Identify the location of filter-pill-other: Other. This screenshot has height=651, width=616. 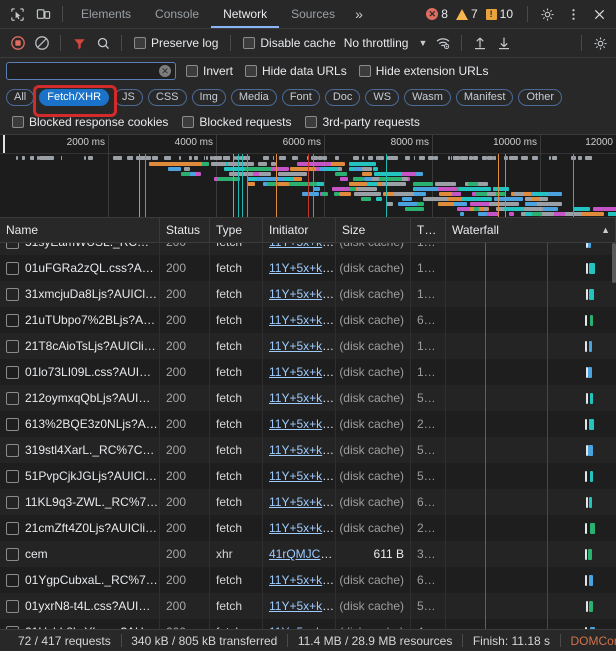
(540, 97).